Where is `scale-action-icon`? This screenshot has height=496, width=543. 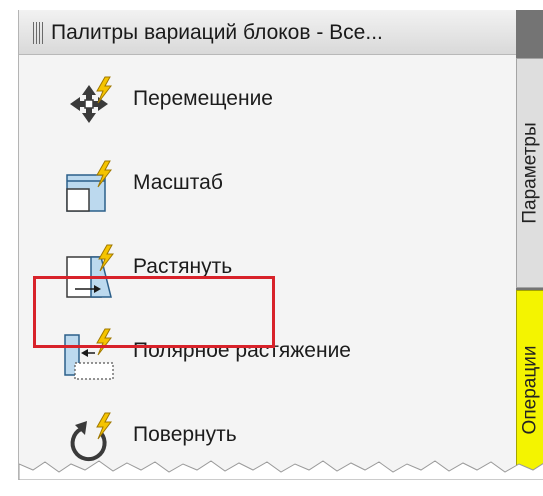 scale-action-icon is located at coordinates (89, 186).